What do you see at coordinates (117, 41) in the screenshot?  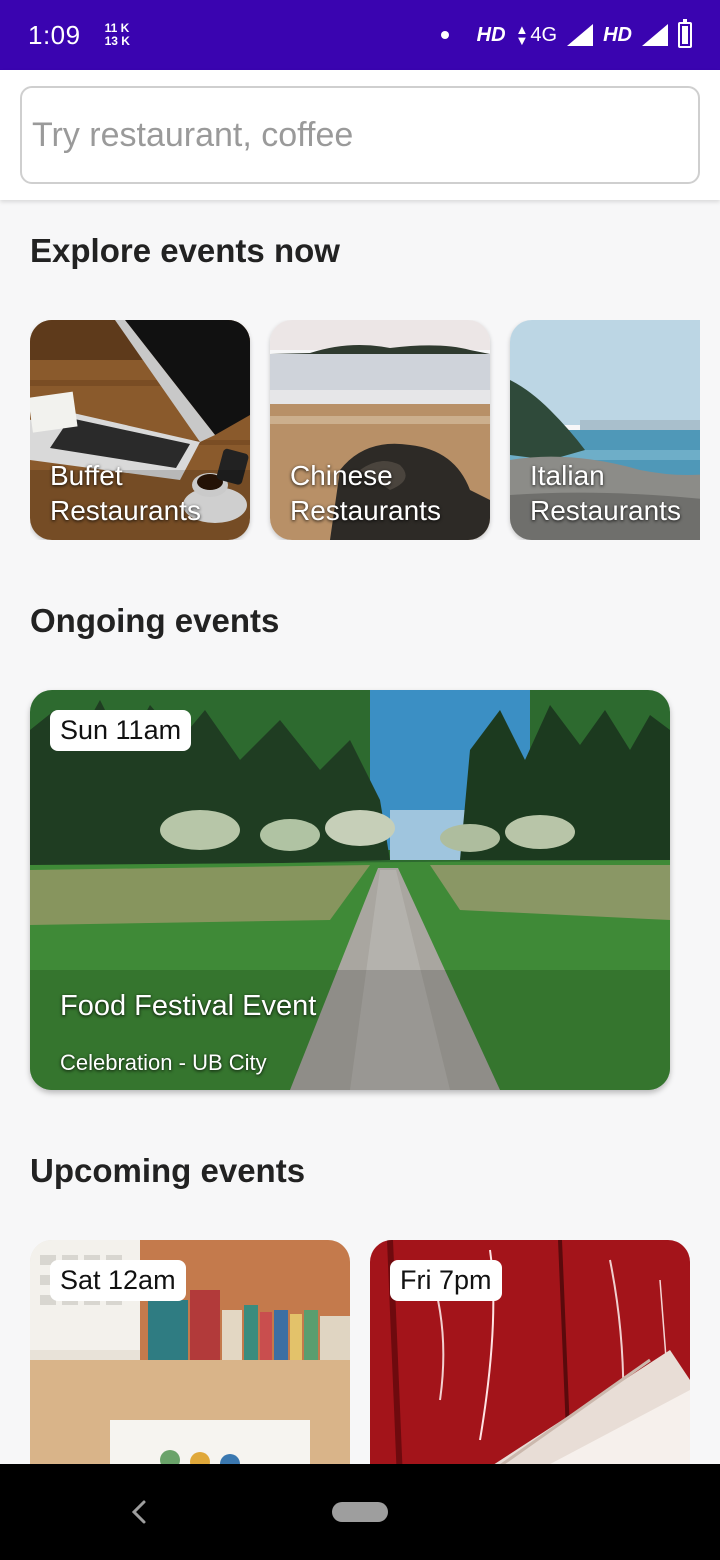 I see `speed-down: 13 K` at bounding box center [117, 41].